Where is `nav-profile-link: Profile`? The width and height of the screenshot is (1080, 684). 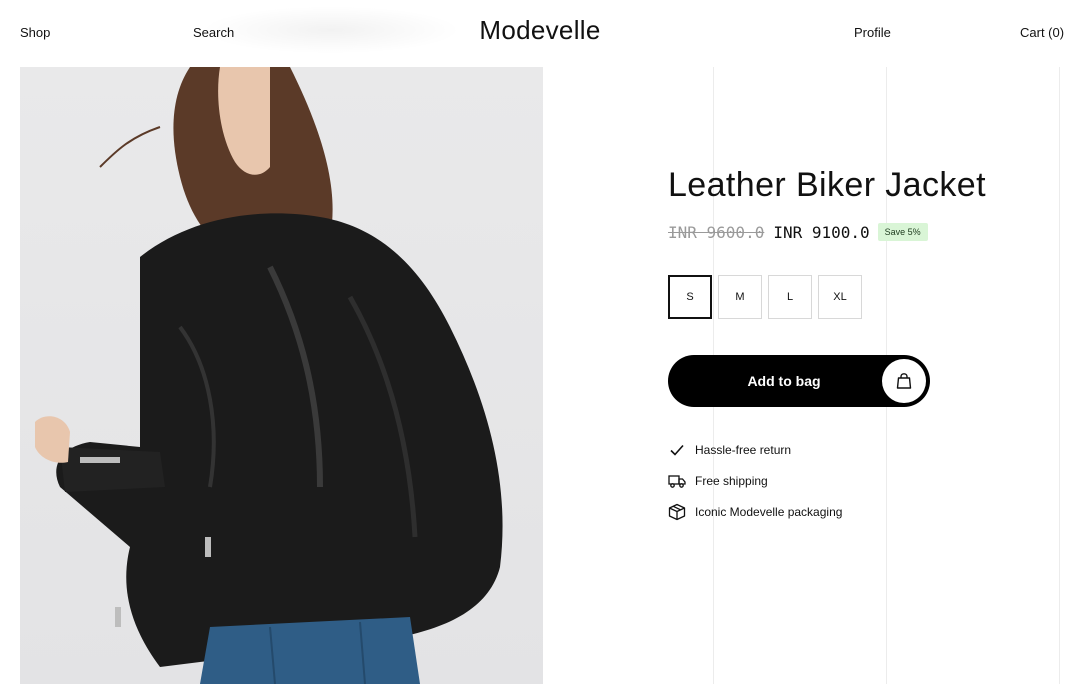 nav-profile-link: Profile is located at coordinates (872, 32).